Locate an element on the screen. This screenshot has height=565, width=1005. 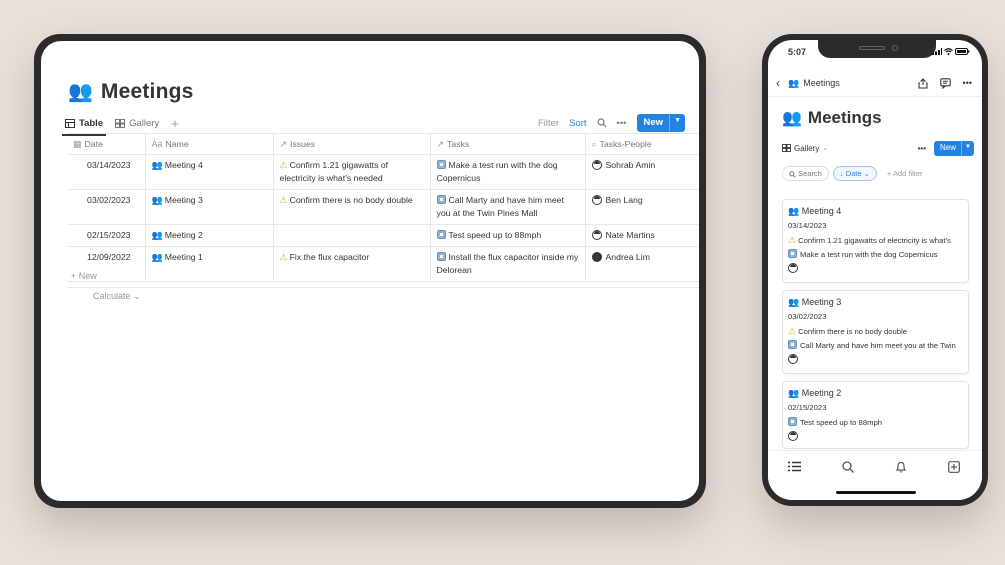
add-view-icon: + is located at coordinates (175, 123).